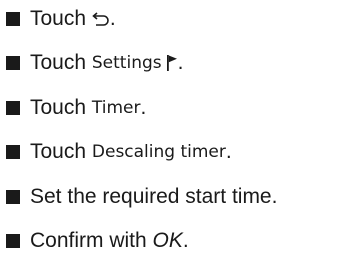 The height and width of the screenshot is (272, 349). Describe the element at coordinates (176, 19) in the screenshot. I see `step-touch-back: Touch .` at that location.